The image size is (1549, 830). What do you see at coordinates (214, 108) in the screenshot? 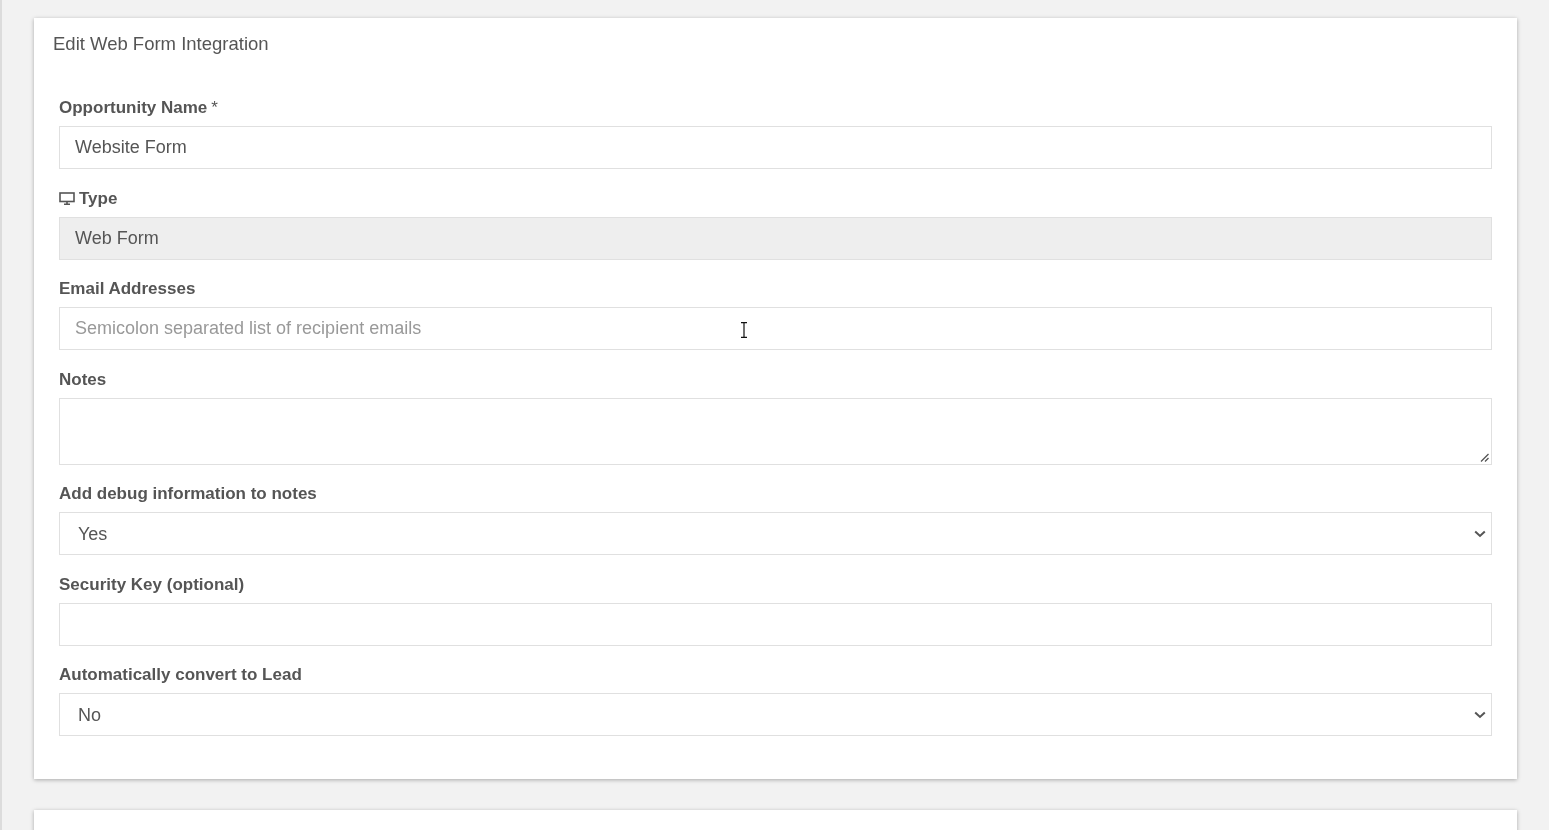
I see `required-mark: *` at bounding box center [214, 108].